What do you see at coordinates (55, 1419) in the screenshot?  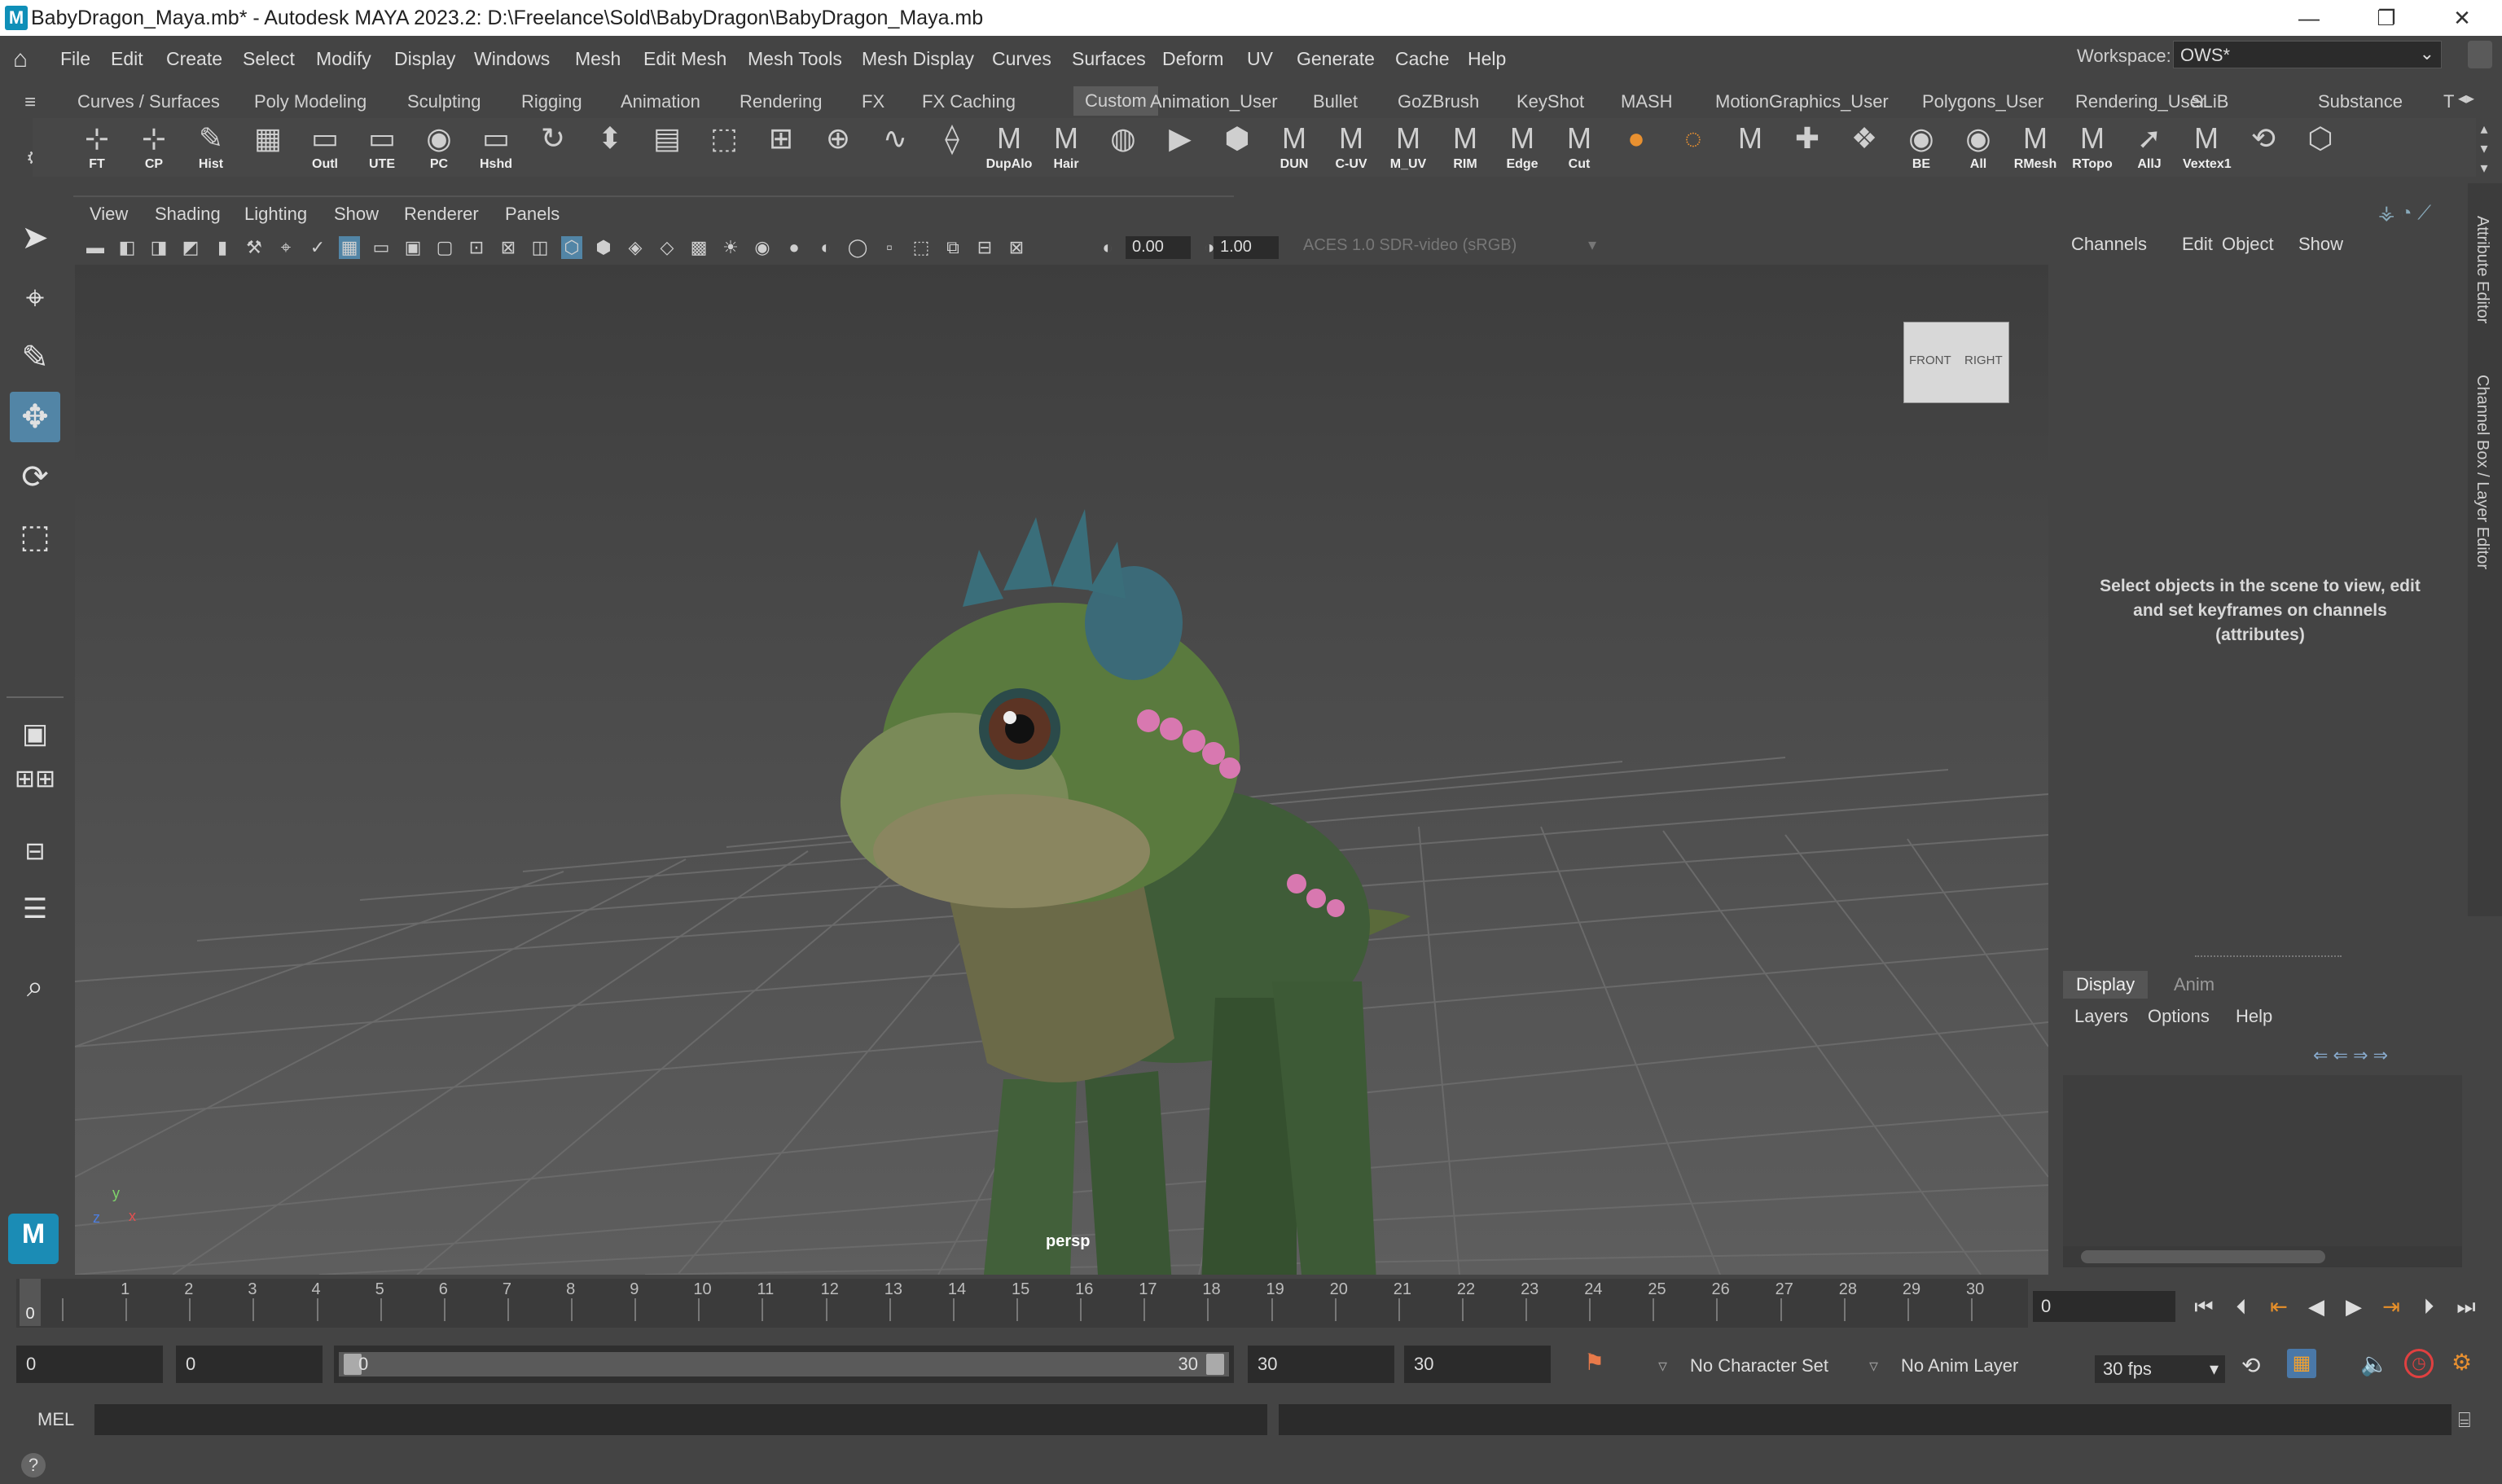 I see `mel-label: MEL` at bounding box center [55, 1419].